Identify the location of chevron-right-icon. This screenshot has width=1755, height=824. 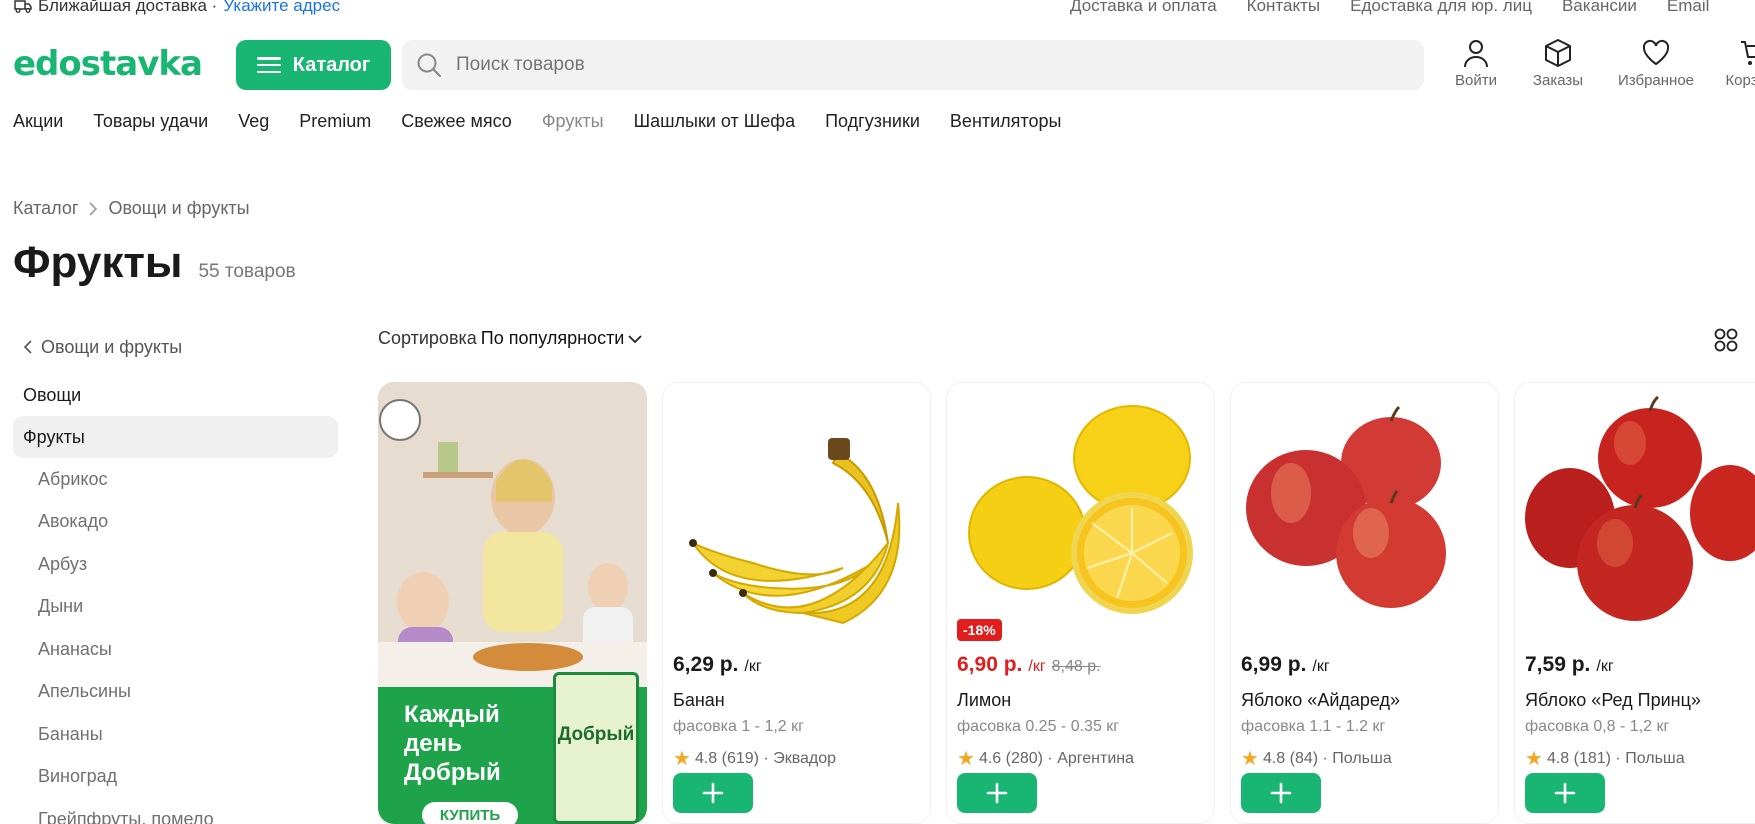
(93, 208).